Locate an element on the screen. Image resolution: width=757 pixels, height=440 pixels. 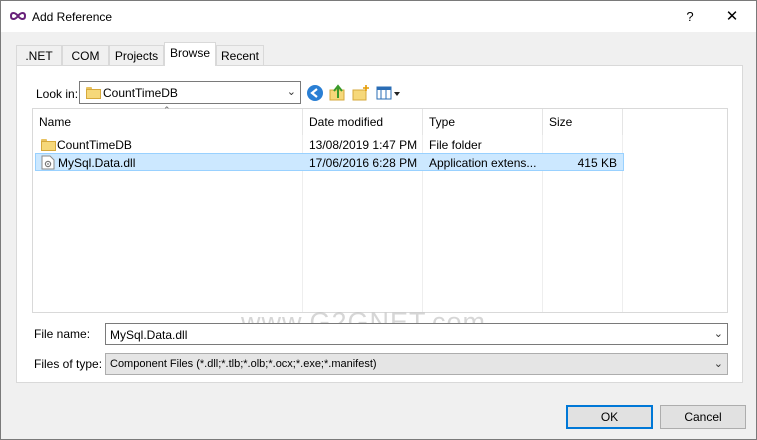
visual-studio-icon is located at coordinates (18, 16).